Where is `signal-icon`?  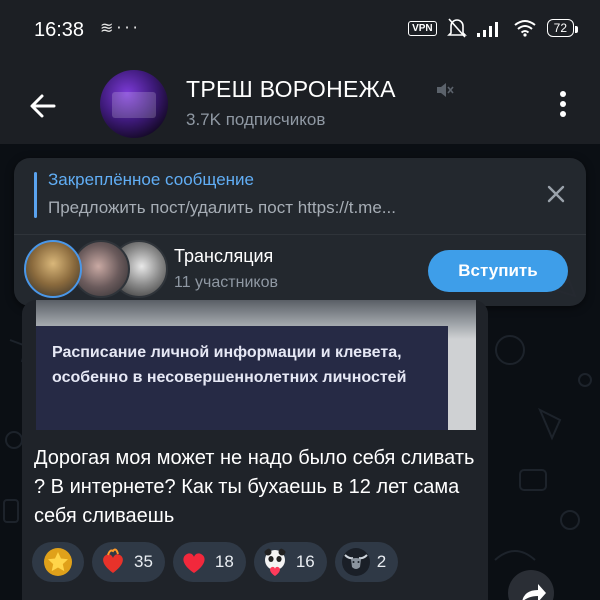 signal-icon is located at coordinates (487, 29).